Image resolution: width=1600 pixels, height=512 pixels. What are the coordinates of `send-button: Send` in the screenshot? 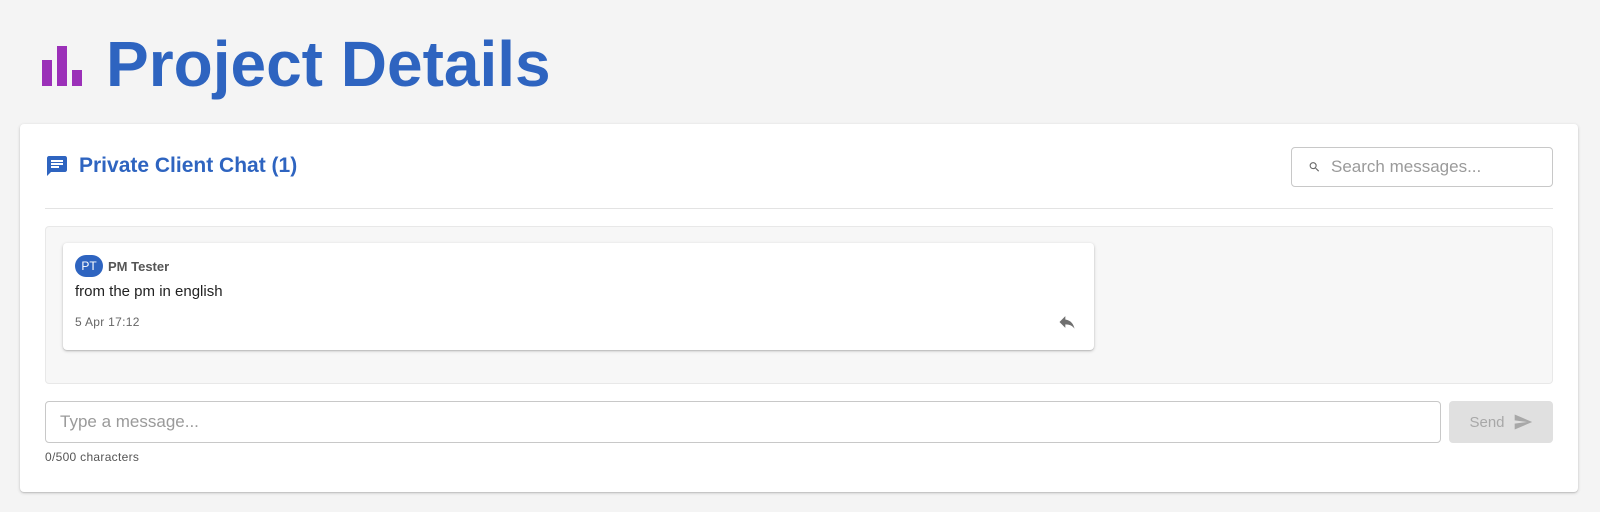 It's located at (1501, 422).